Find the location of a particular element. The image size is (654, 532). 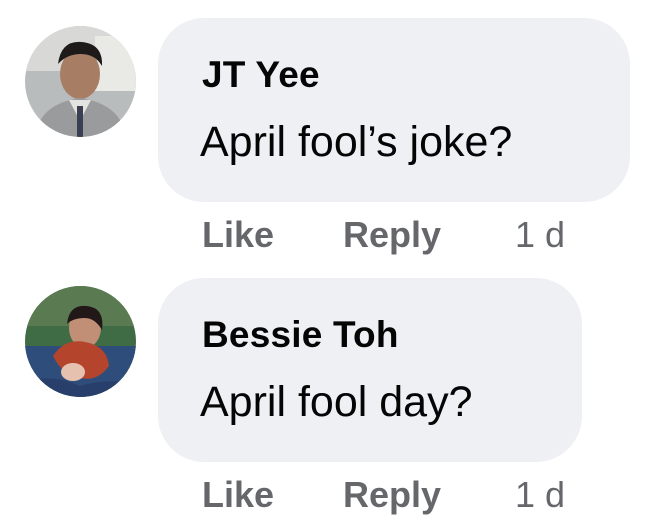

comment-author: JT Yee is located at coordinates (261, 75).